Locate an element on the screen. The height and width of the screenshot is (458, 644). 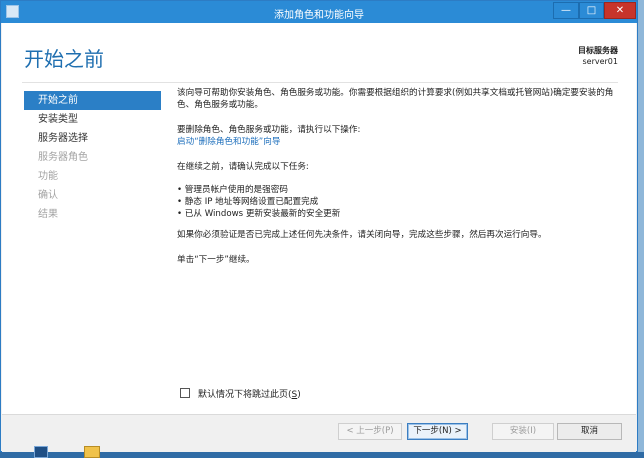
skip-page-checkbox is located at coordinates (185, 393).